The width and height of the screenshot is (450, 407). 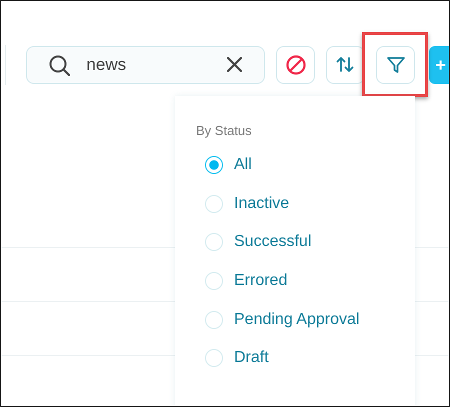 What do you see at coordinates (261, 281) in the screenshot?
I see `option-label: Errored` at bounding box center [261, 281].